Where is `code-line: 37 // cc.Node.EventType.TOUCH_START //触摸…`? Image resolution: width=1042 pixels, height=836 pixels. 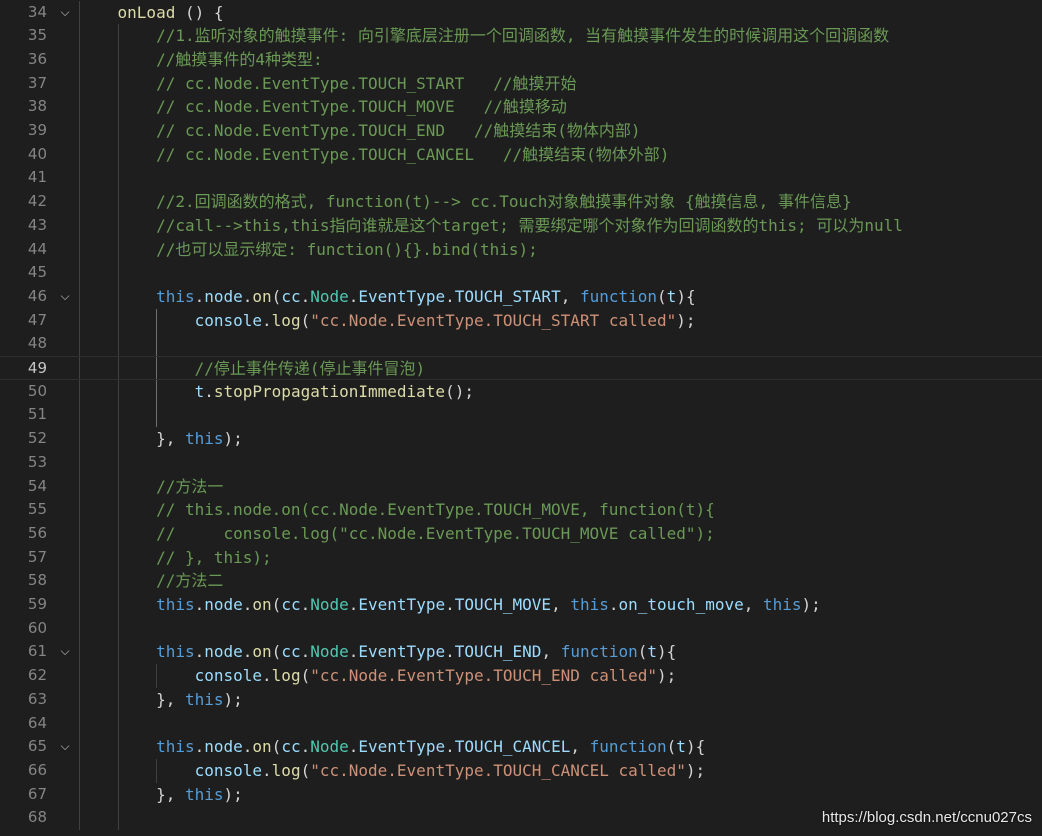
code-line: 37 // cc.Node.EventType.TOUCH_START //触摸… is located at coordinates (521, 84).